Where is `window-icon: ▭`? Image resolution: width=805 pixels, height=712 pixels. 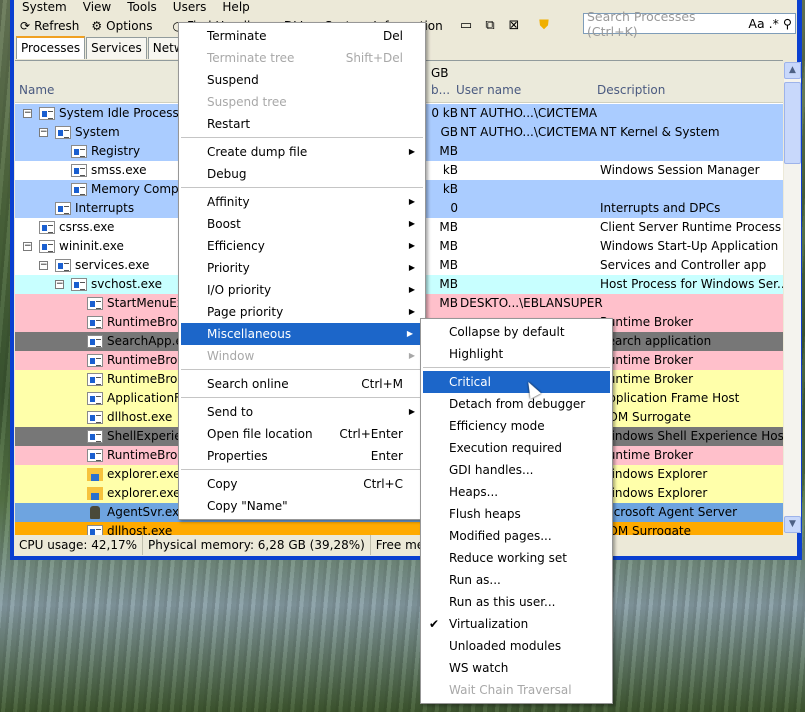 window-icon: ▭ is located at coordinates (466, 26).